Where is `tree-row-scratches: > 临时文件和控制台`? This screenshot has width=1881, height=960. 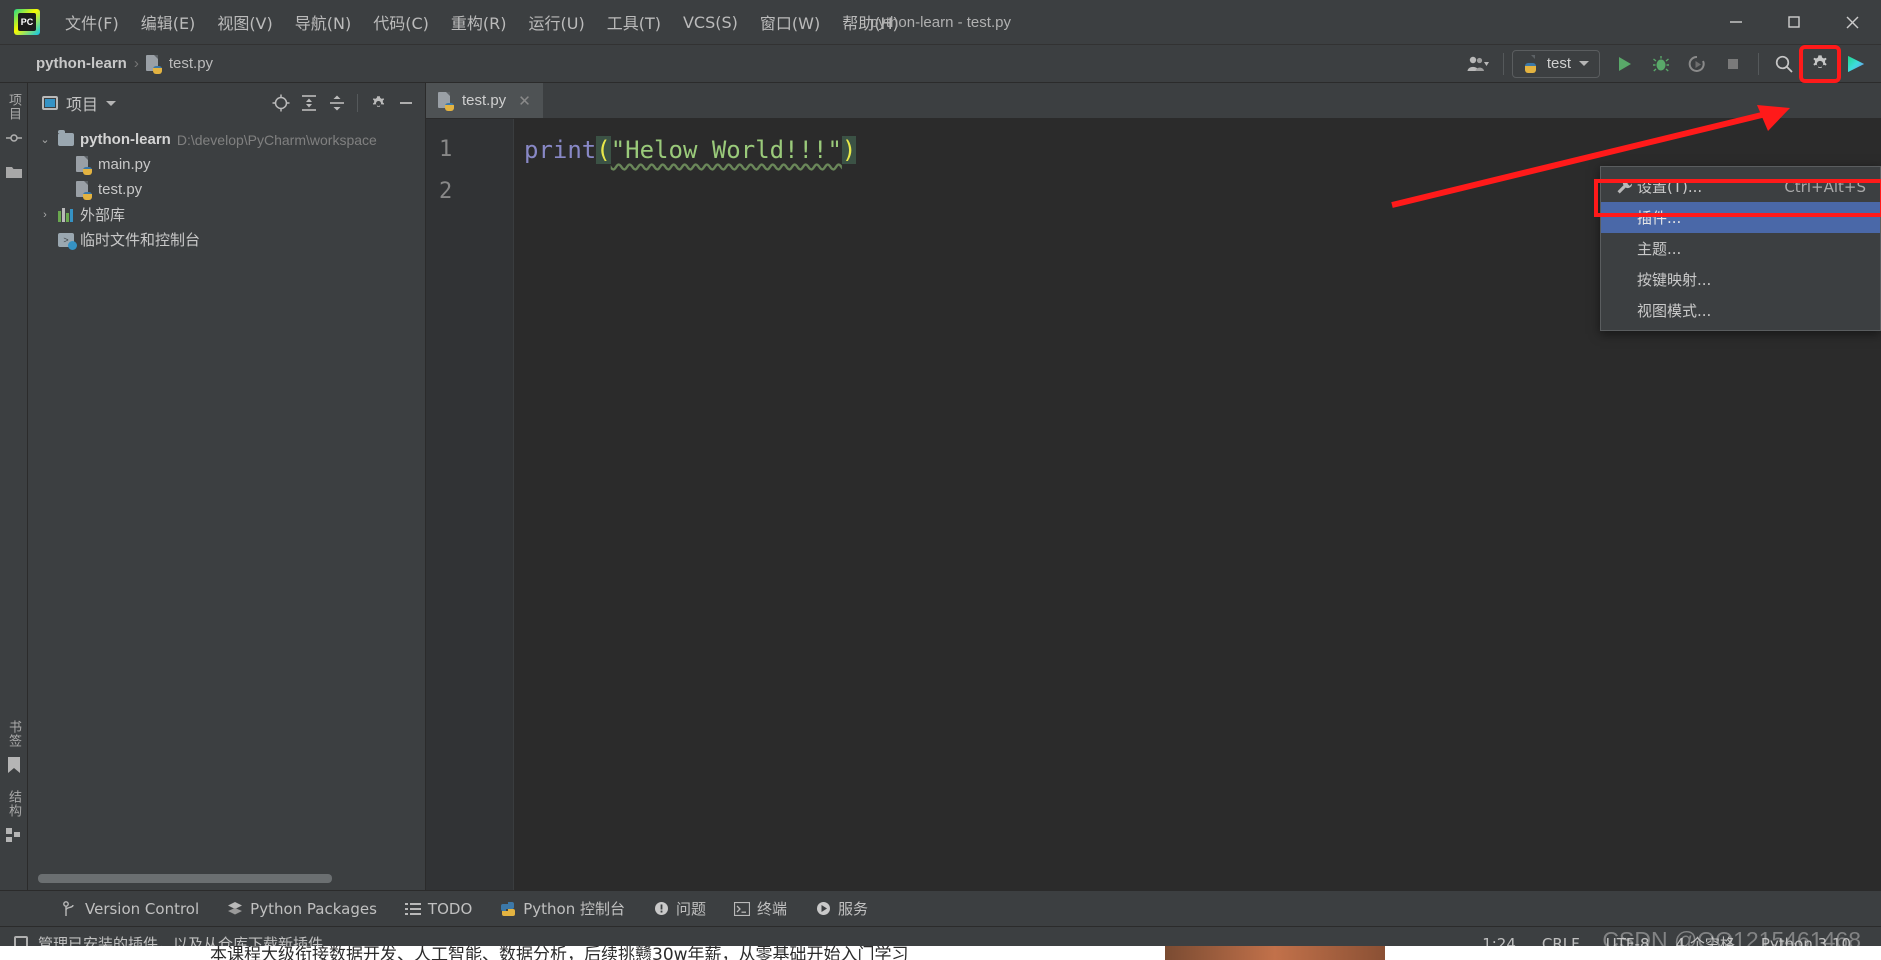 tree-row-scratches: > 临时文件和控制台 is located at coordinates (226, 239).